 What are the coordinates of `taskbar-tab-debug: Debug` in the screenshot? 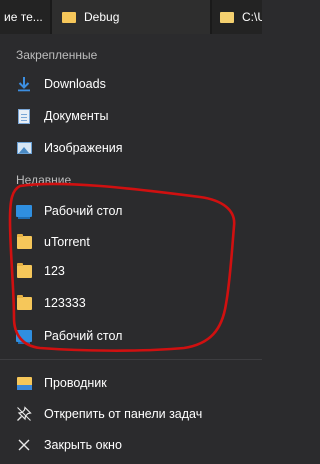 It's located at (131, 17).